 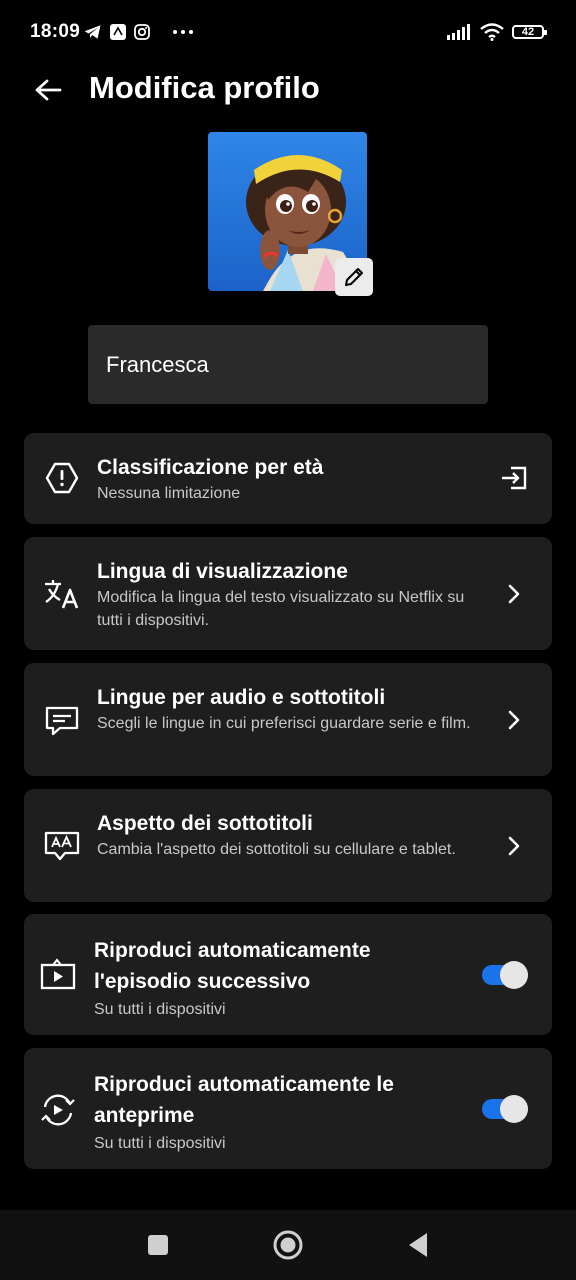 I want to click on profile-name-input: Francesca, so click(x=288, y=364).